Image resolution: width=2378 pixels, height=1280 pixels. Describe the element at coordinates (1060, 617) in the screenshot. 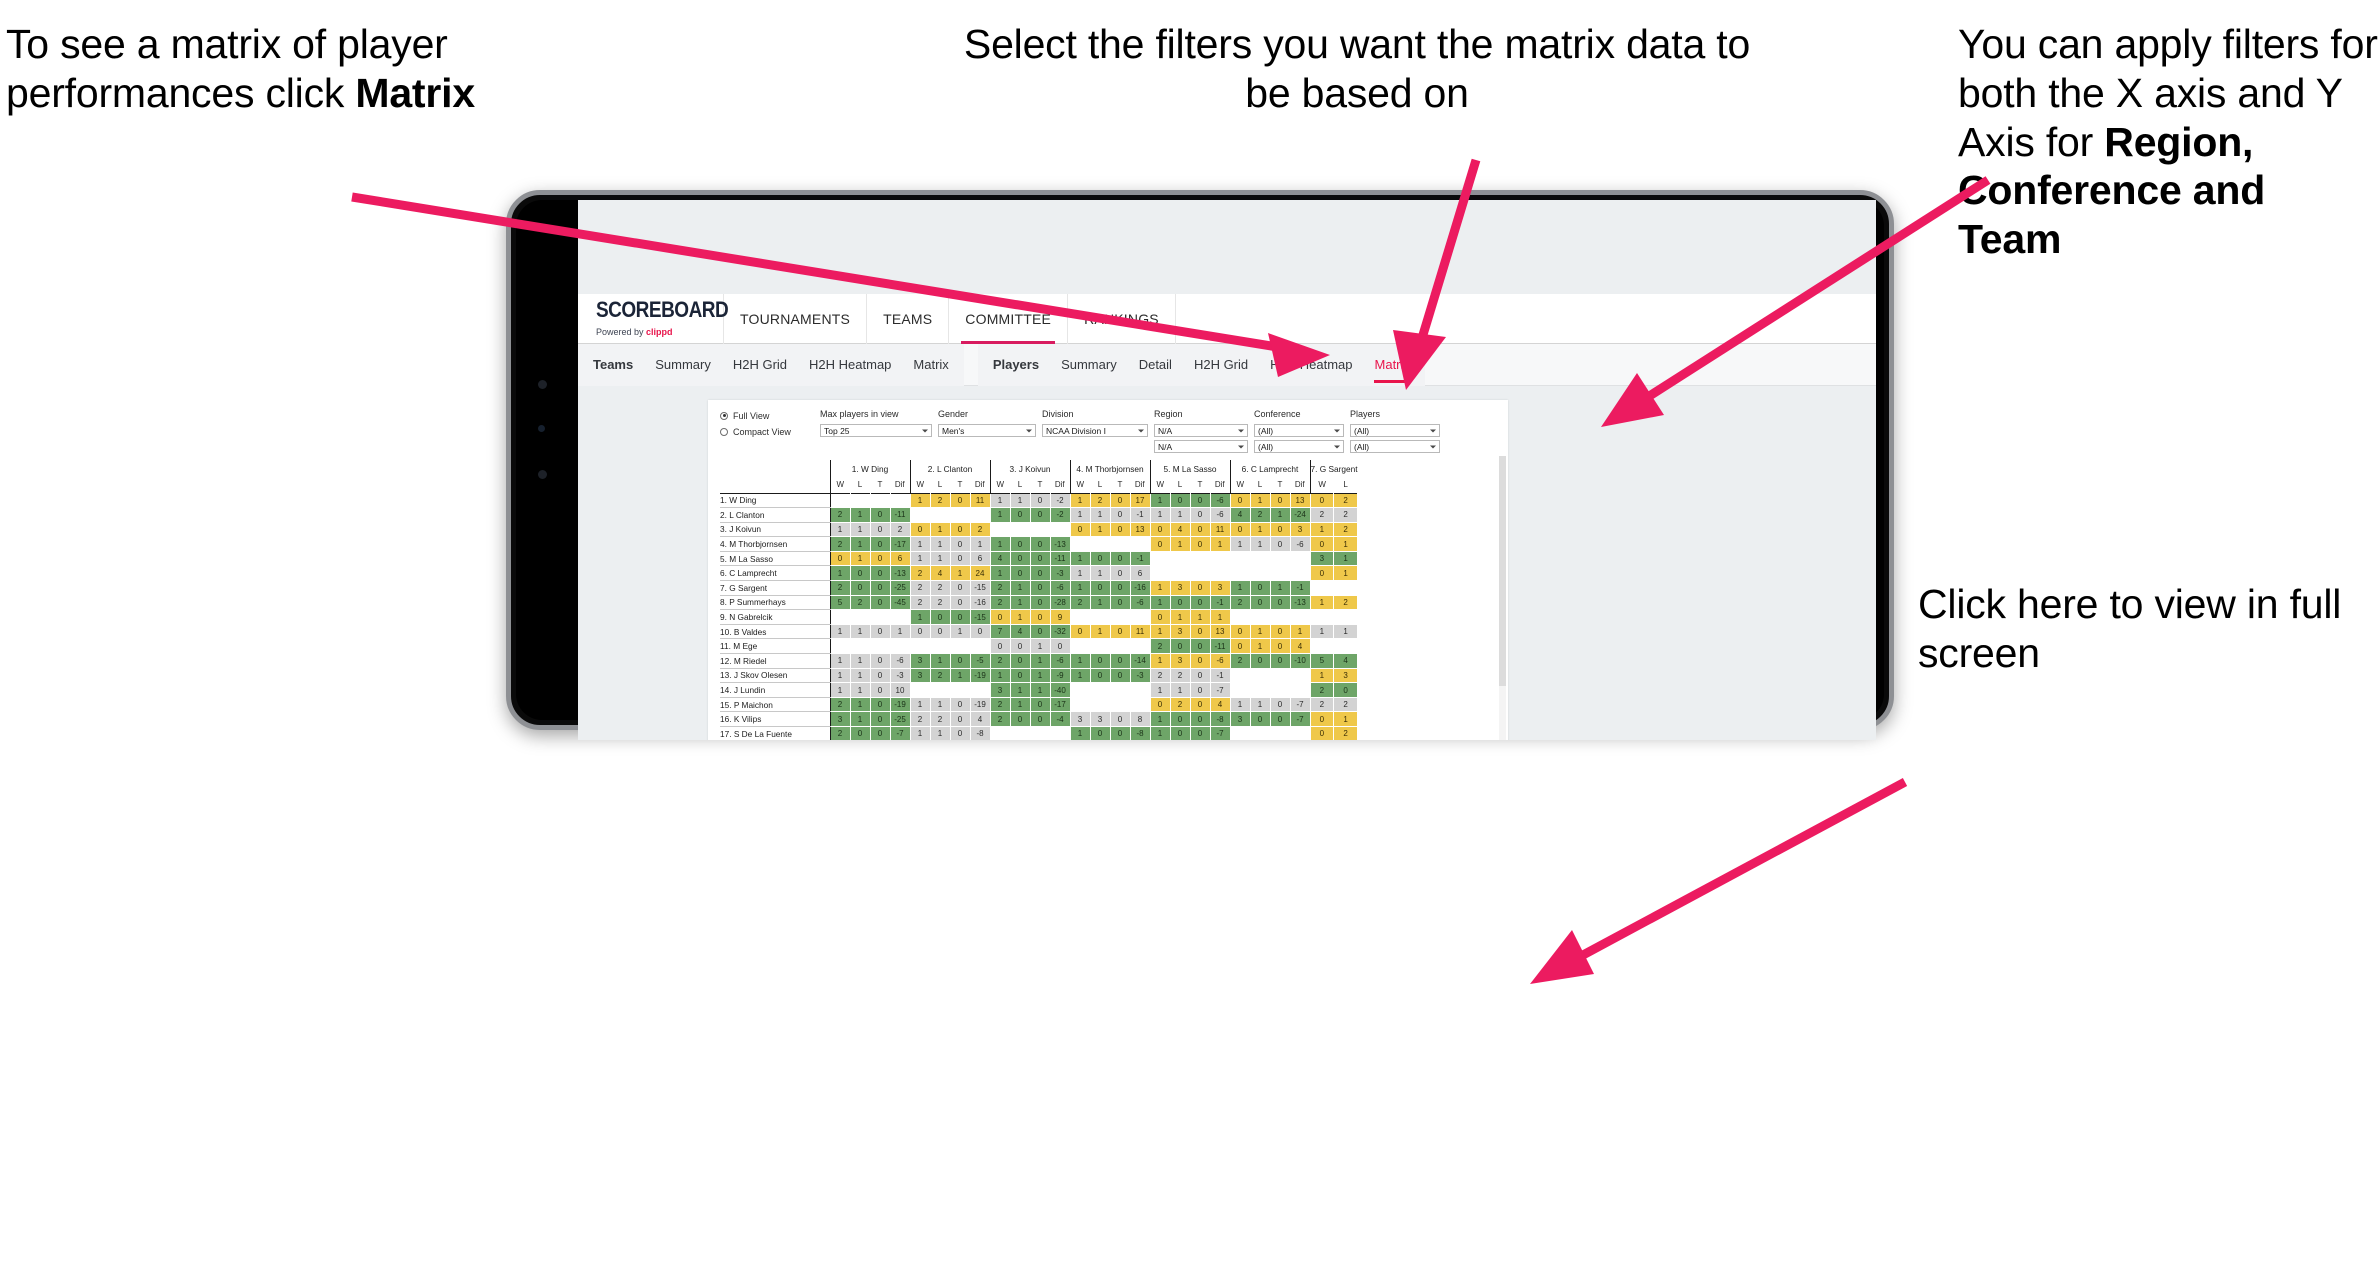

I see `matrix-cell: 9` at that location.